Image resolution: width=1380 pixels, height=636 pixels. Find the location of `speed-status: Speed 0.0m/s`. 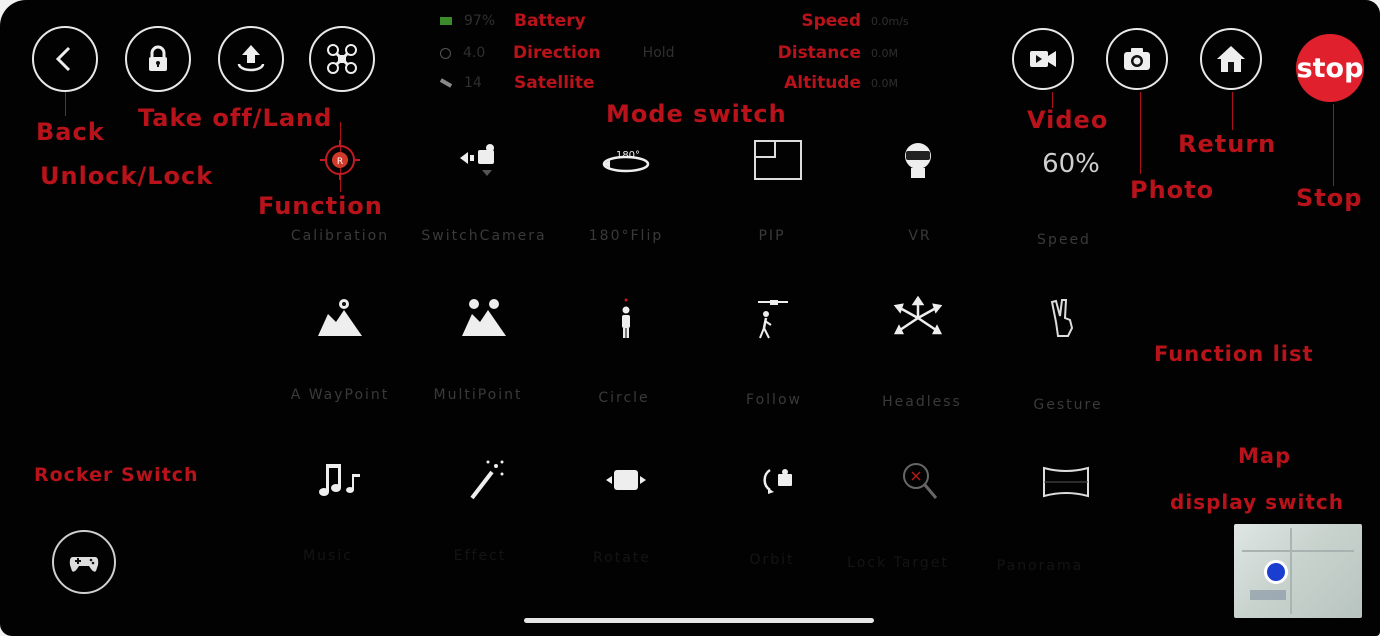

speed-status: Speed 0.0m/s is located at coordinates (849, 21).